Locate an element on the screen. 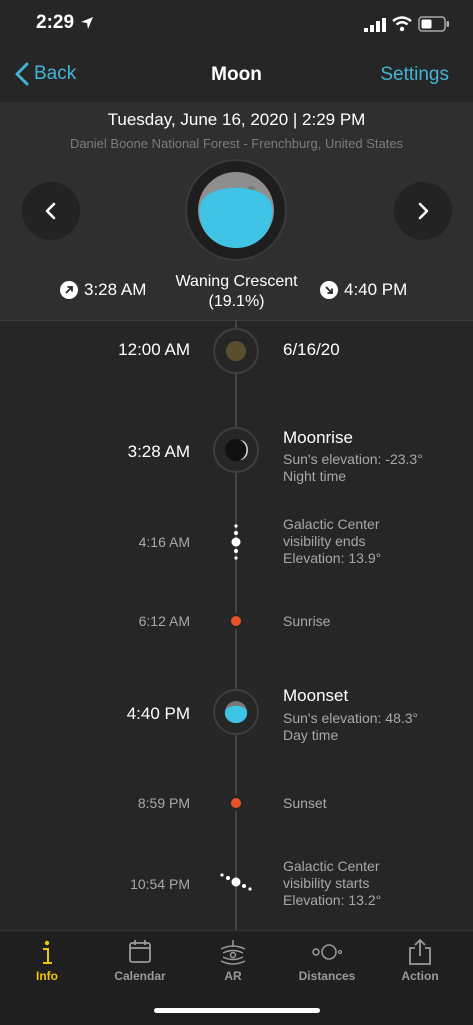  moon-phase-icon is located at coordinates (236, 210).